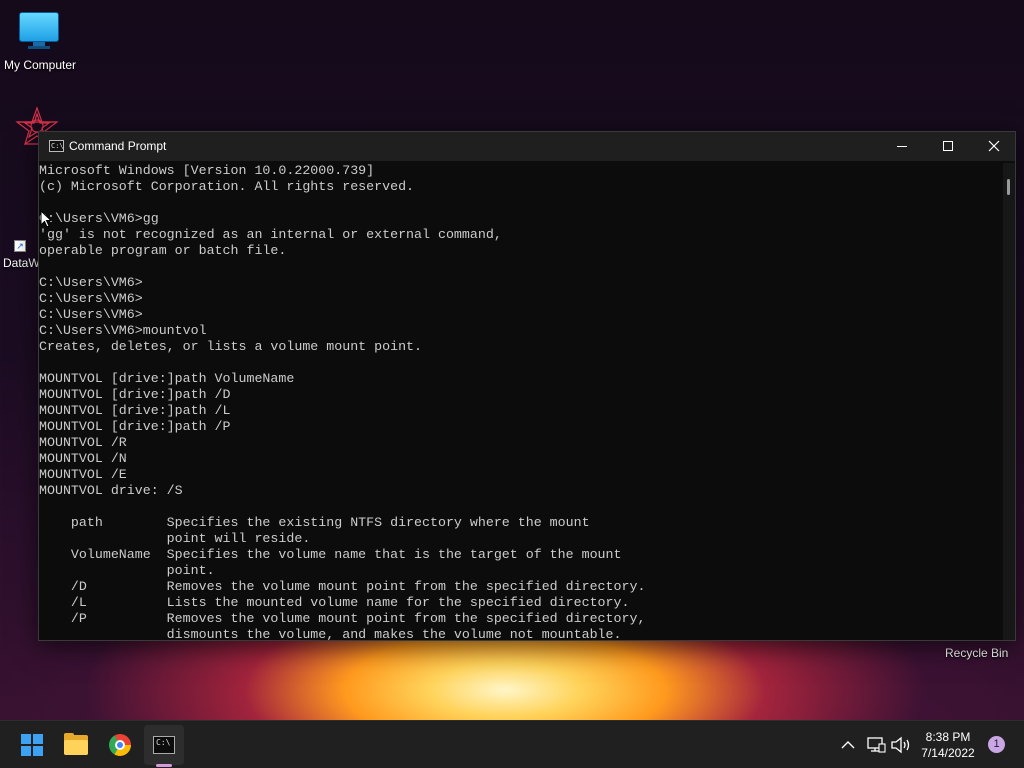 This screenshot has width=1024, height=768. Describe the element at coordinates (135, 410) in the screenshot. I see `console-line: MOUNTVOL [drive:]path /L` at that location.